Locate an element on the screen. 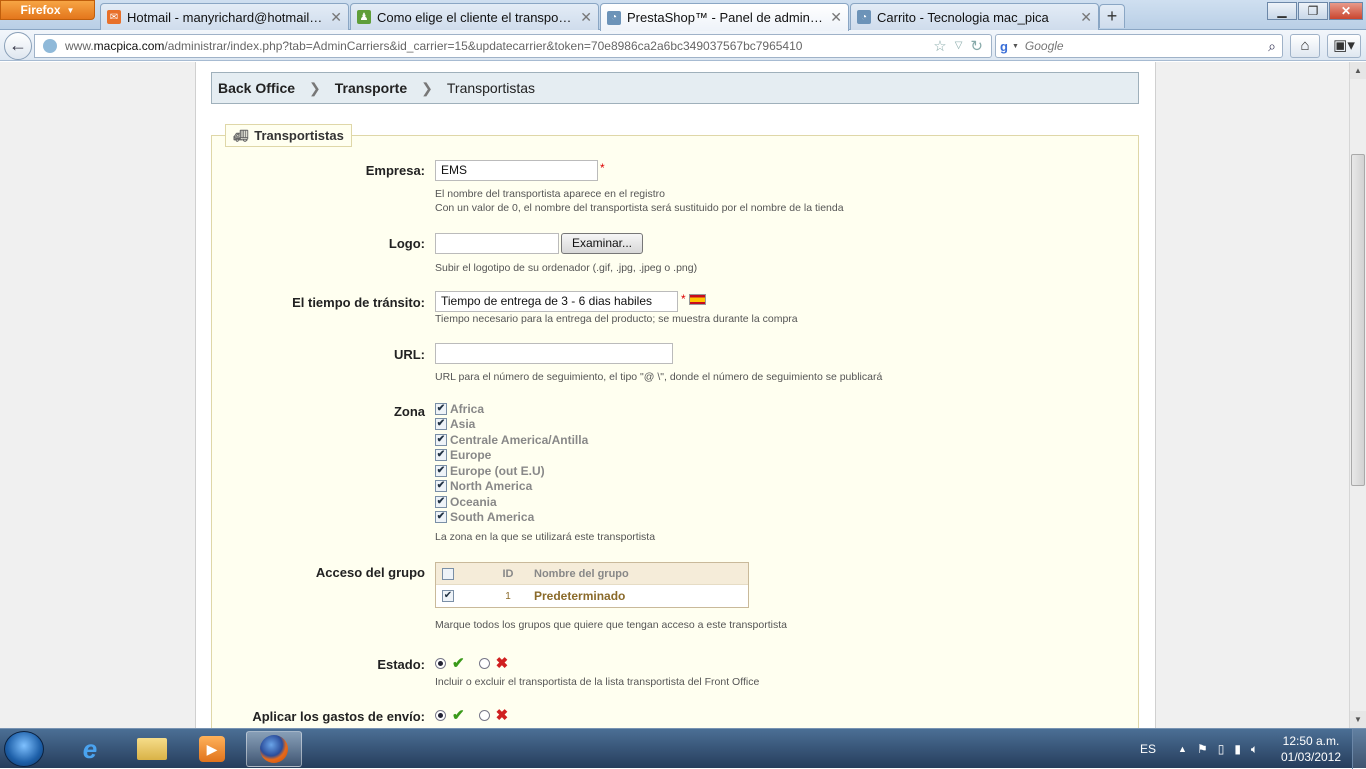 The width and height of the screenshot is (1366, 769). spain-flag-icon is located at coordinates (697, 299).